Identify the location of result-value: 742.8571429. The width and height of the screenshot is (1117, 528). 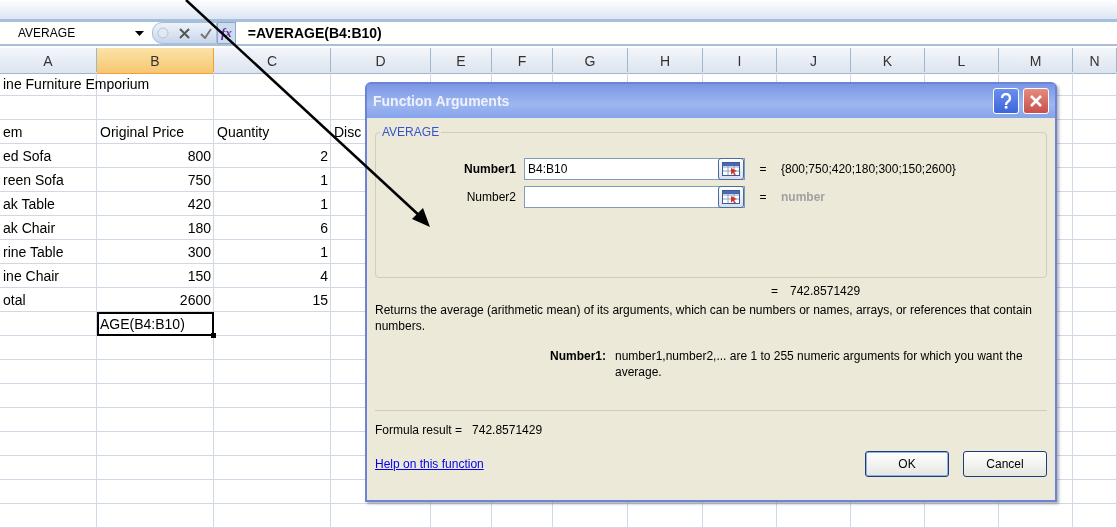
(825, 291).